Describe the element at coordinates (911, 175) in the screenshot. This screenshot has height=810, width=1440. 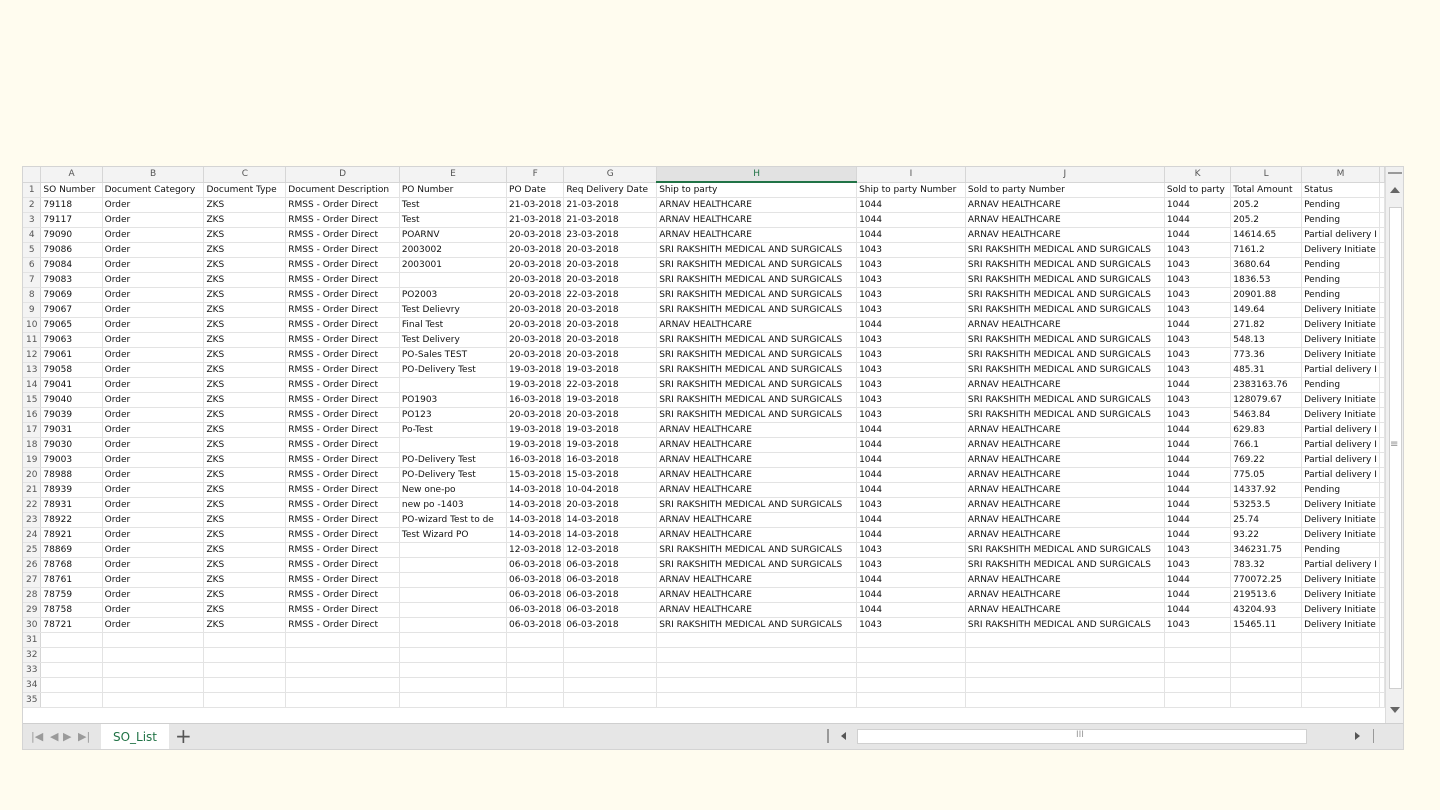
I see `column-header-i: I` at that location.